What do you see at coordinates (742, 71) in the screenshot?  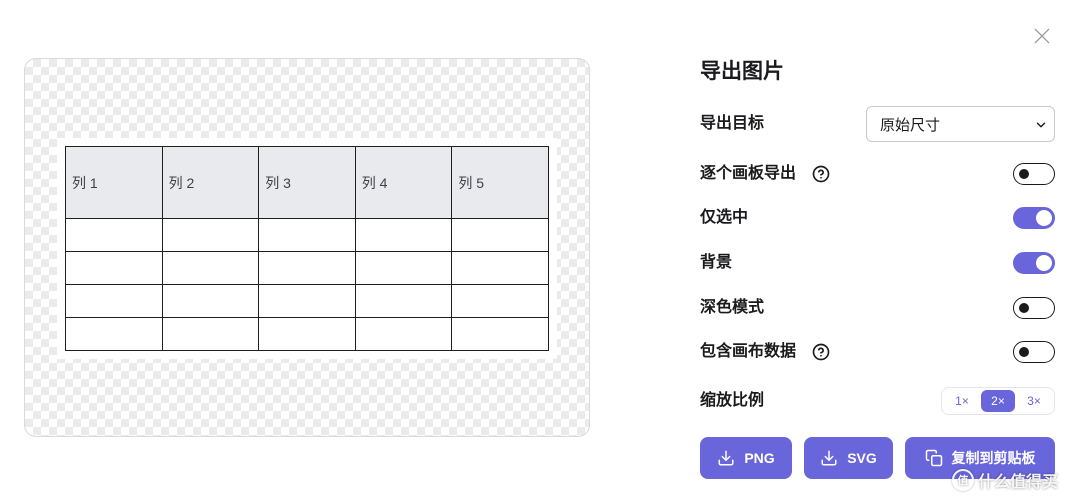 I see `dialog-title: 导出图片` at bounding box center [742, 71].